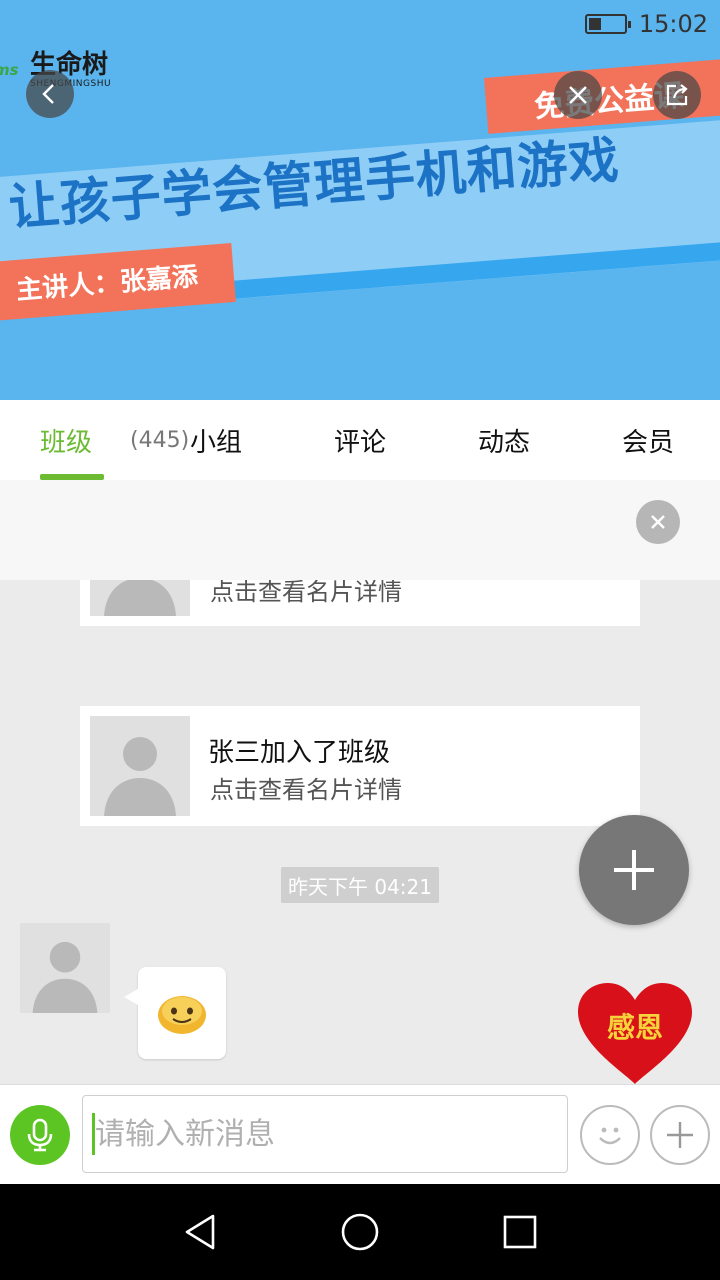  I want to click on tab-activity: 动态, so click(504, 440).